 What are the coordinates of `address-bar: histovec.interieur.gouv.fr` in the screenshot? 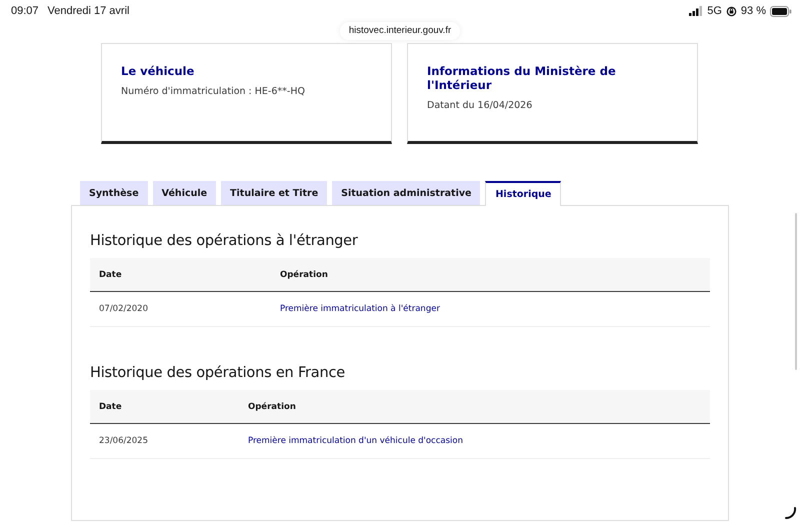 It's located at (400, 31).